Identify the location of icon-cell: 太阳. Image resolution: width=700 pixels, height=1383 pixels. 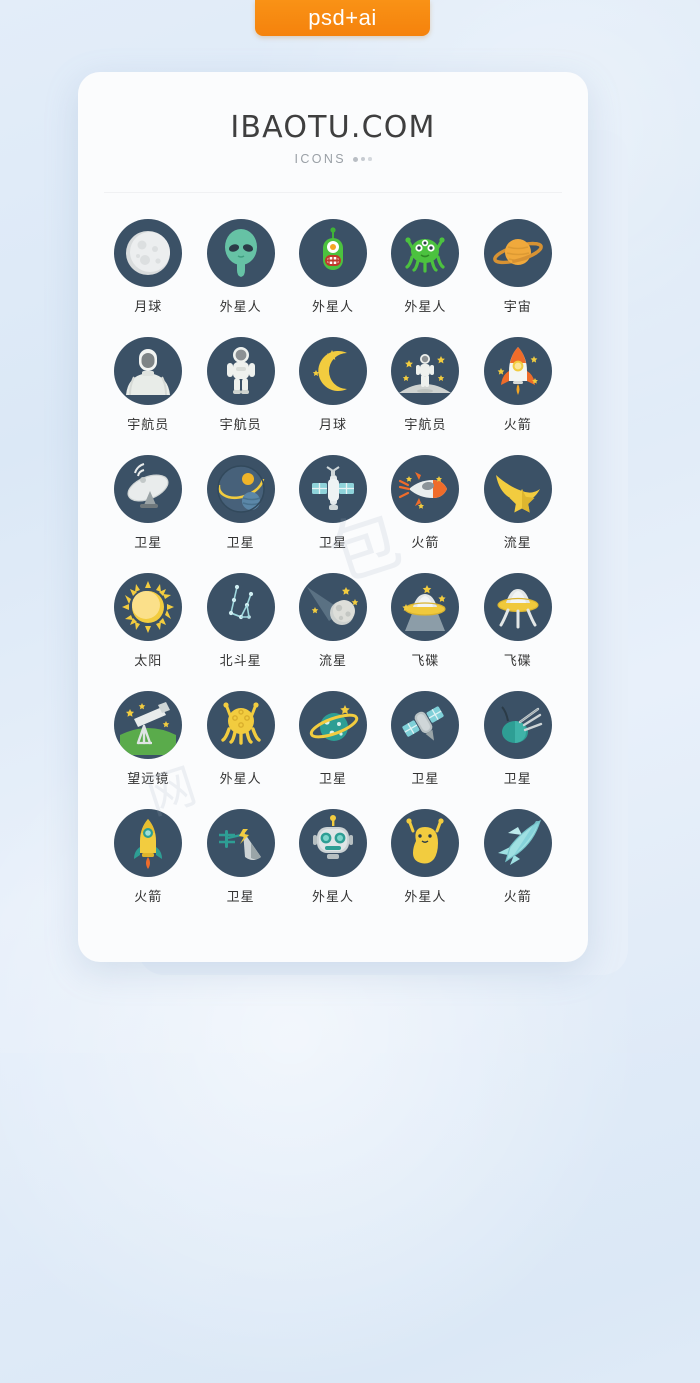
(148, 621).